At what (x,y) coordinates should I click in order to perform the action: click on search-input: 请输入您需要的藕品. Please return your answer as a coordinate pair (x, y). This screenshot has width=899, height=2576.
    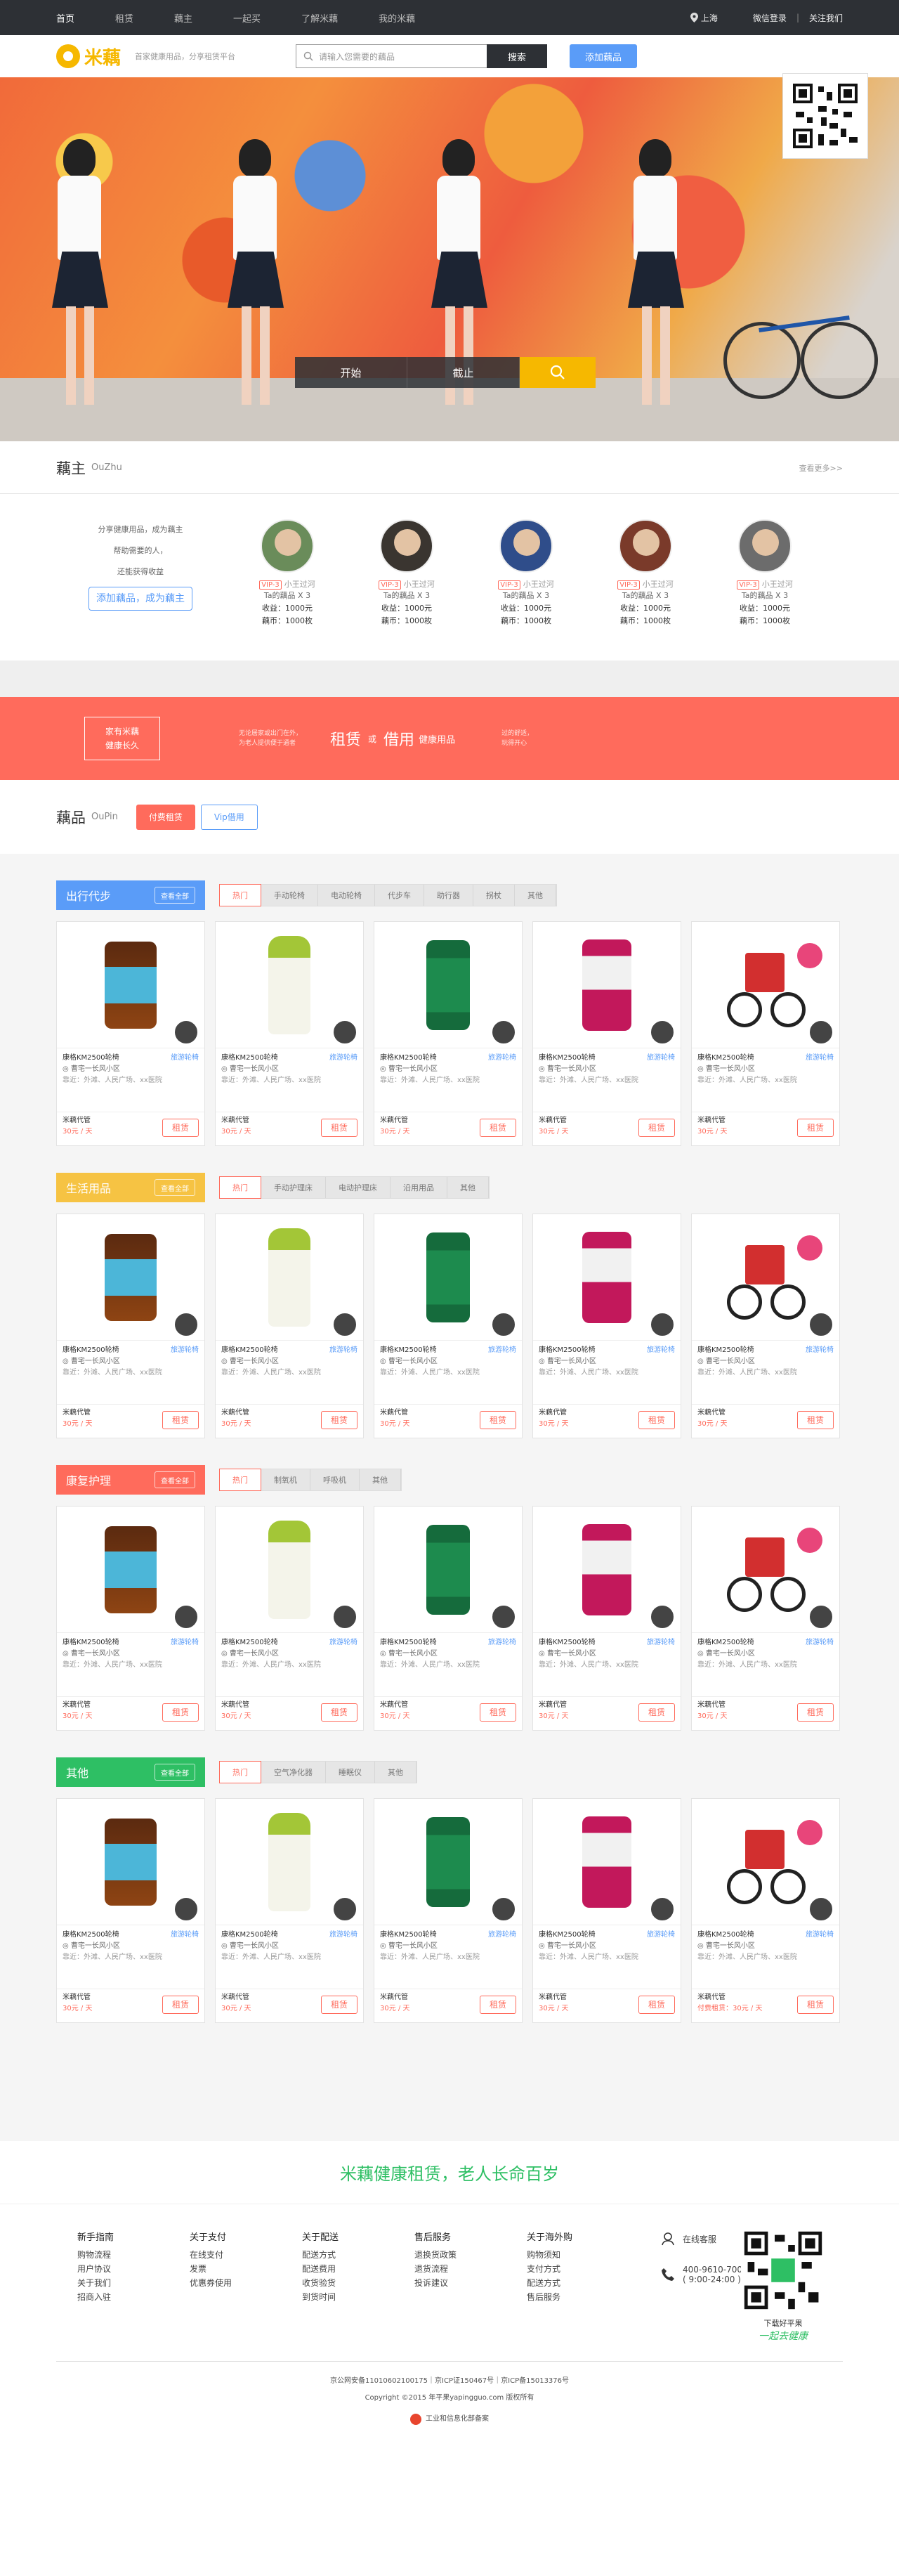
    Looking at the image, I should click on (392, 56).